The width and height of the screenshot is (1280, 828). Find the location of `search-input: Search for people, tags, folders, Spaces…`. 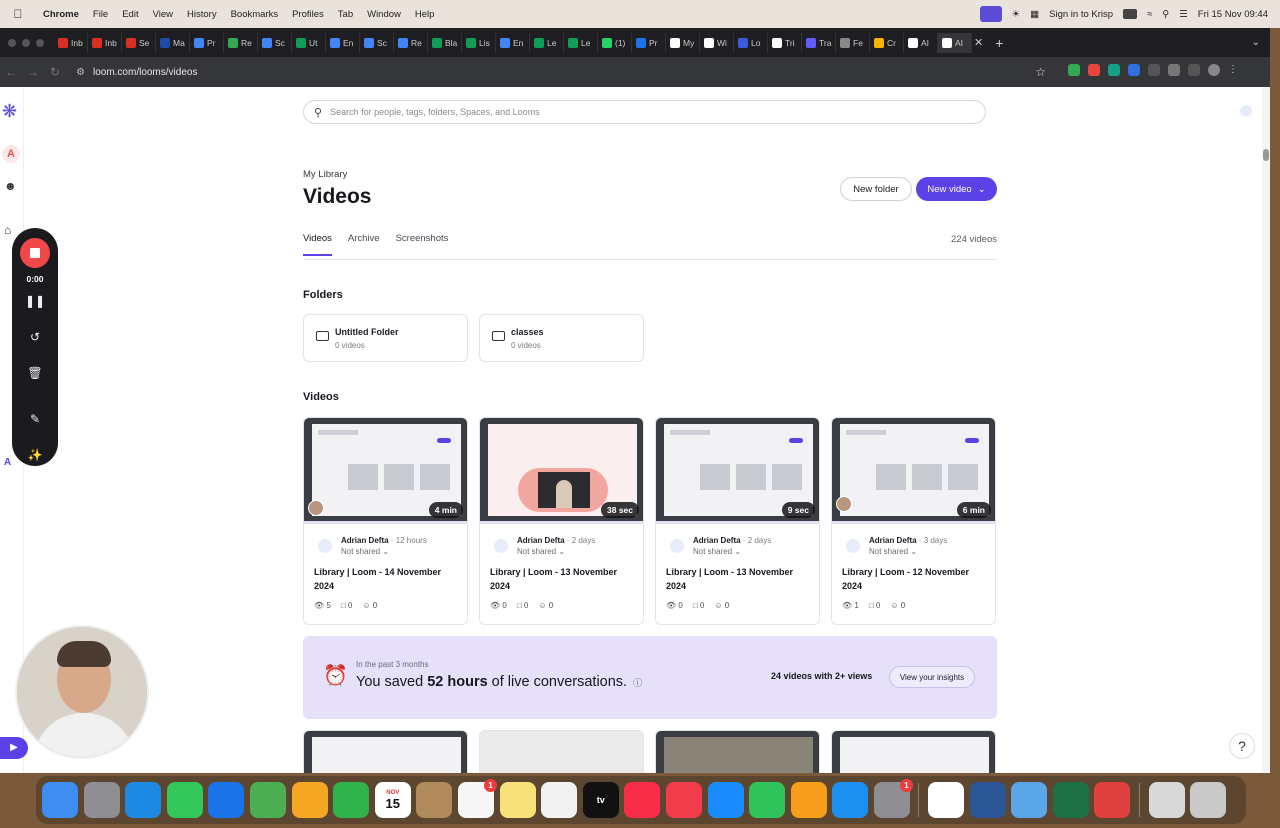

search-input: Search for people, tags, folders, Spaces… is located at coordinates (435, 112).